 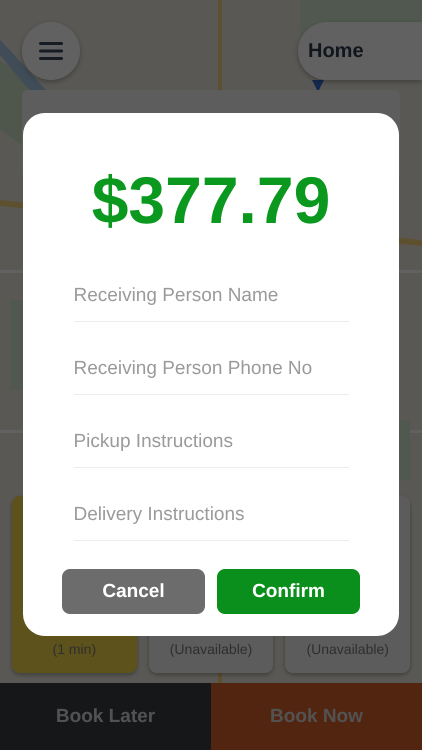 I want to click on input-field: Receiving Person Name, so click(x=211, y=285).